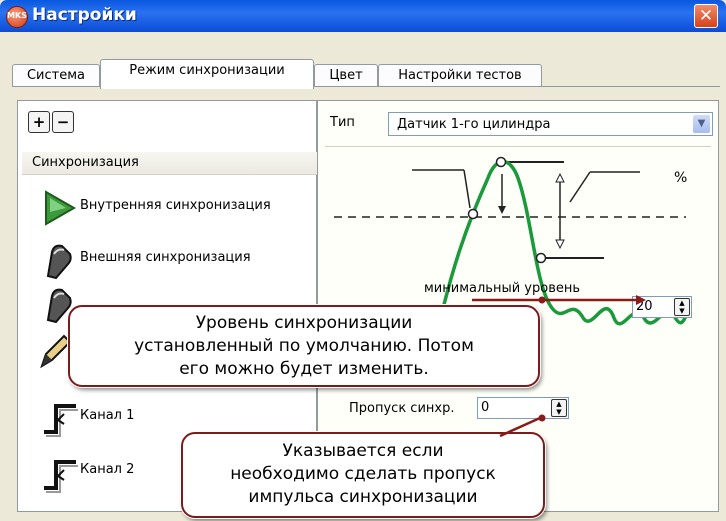 This screenshot has height=521, width=726. What do you see at coordinates (520, 427) in the screenshot?
I see `callout-arrow-line` at bounding box center [520, 427].